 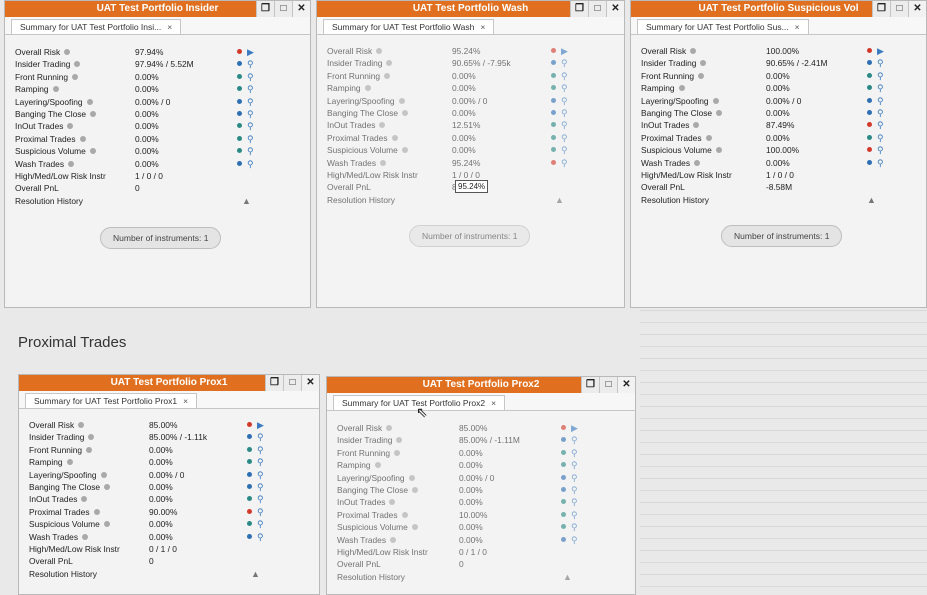 What do you see at coordinates (409, 26) in the screenshot?
I see `tab-summary: Summary for UAT Test Portfolio Wash ×` at bounding box center [409, 26].